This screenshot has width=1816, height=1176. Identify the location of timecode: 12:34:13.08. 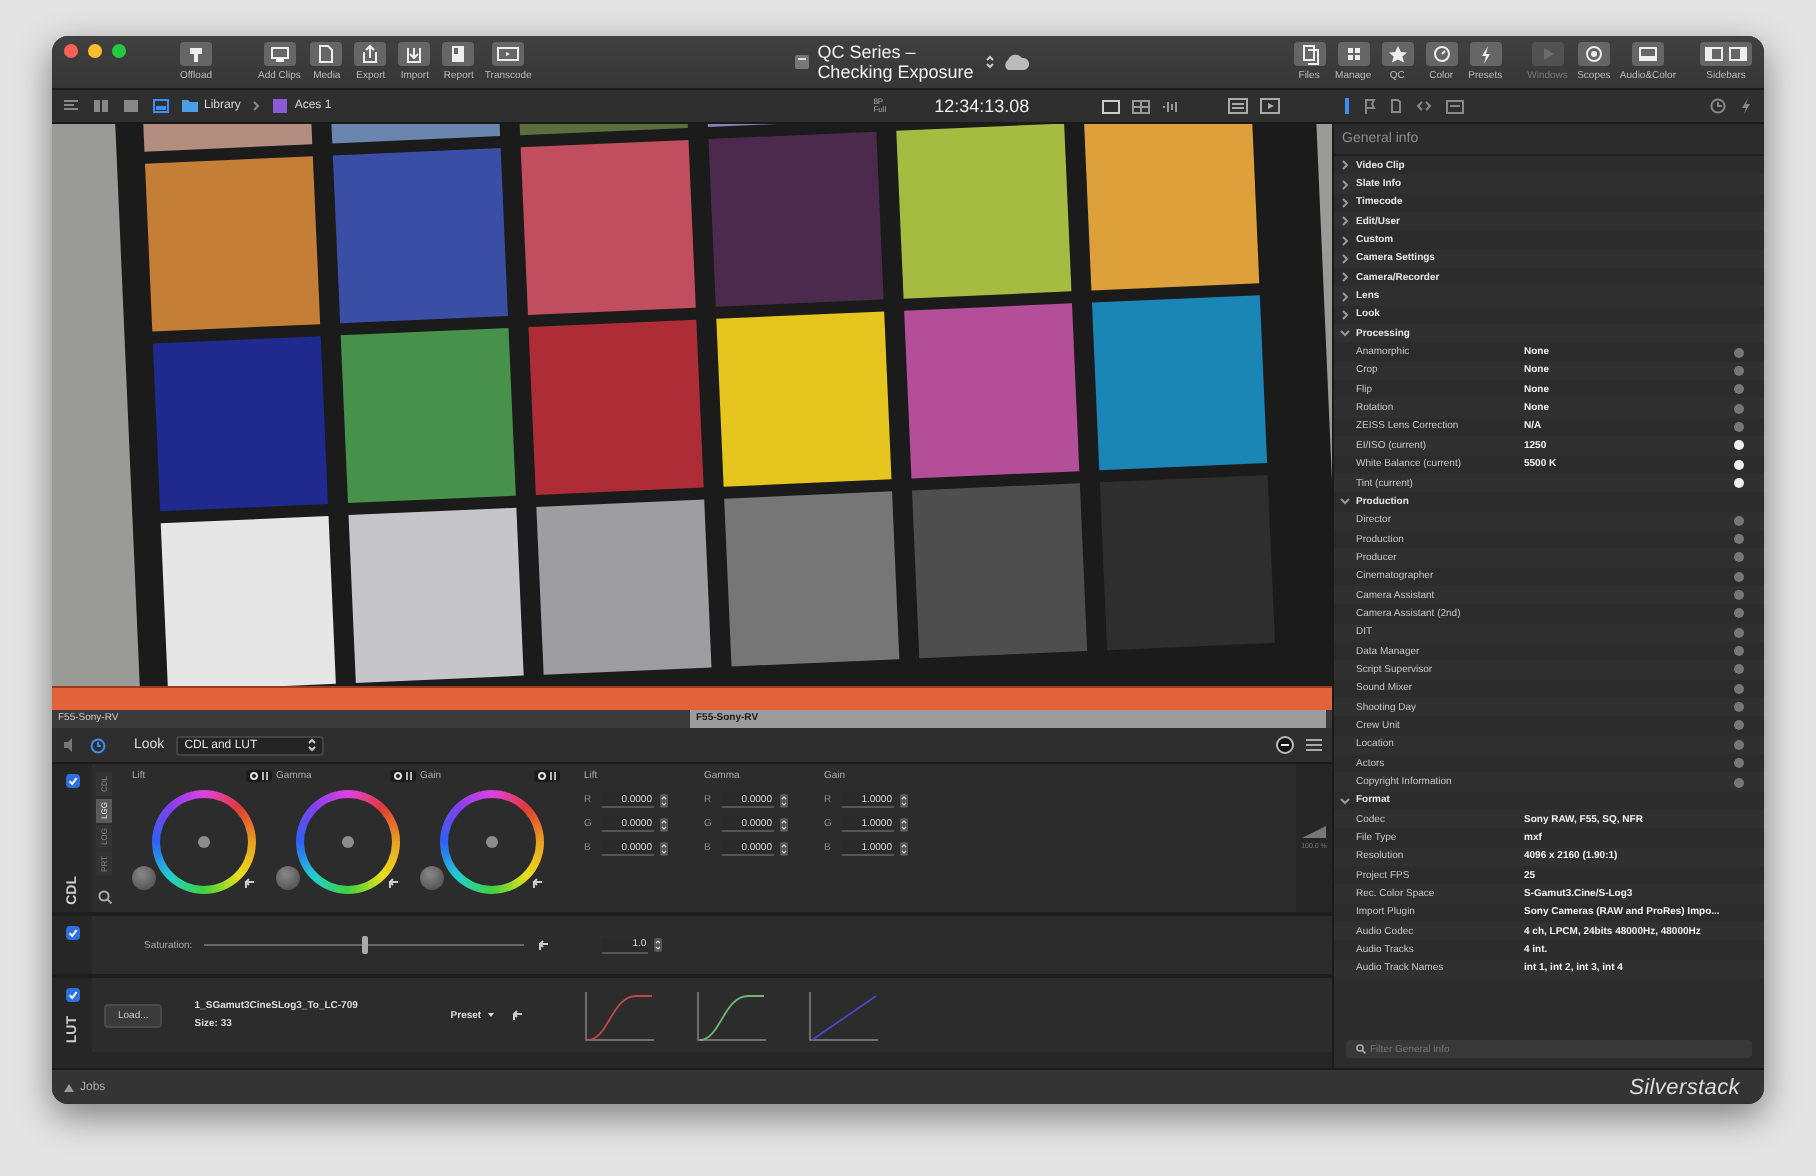
(982, 106).